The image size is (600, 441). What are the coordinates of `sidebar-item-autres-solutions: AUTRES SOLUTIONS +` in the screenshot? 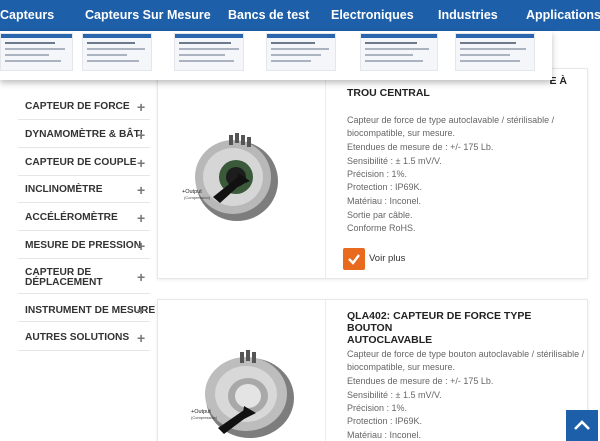 It's located at (84, 336).